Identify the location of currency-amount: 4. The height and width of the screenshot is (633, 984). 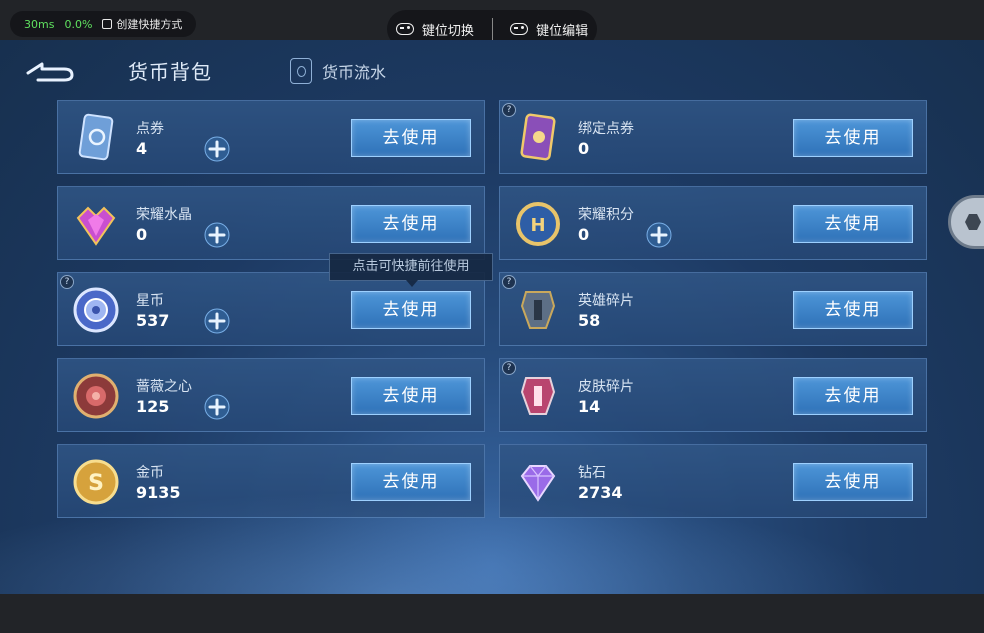
(142, 148).